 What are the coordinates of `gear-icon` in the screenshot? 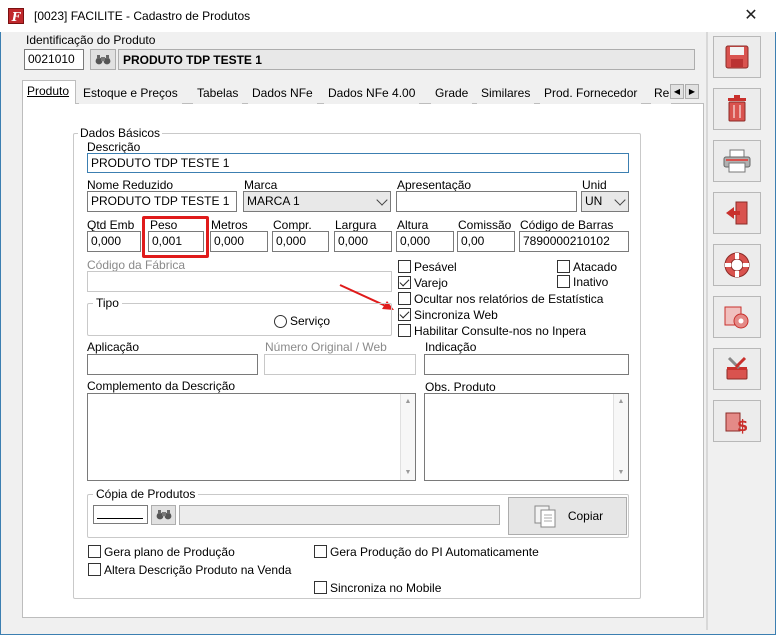 It's located at (736, 317).